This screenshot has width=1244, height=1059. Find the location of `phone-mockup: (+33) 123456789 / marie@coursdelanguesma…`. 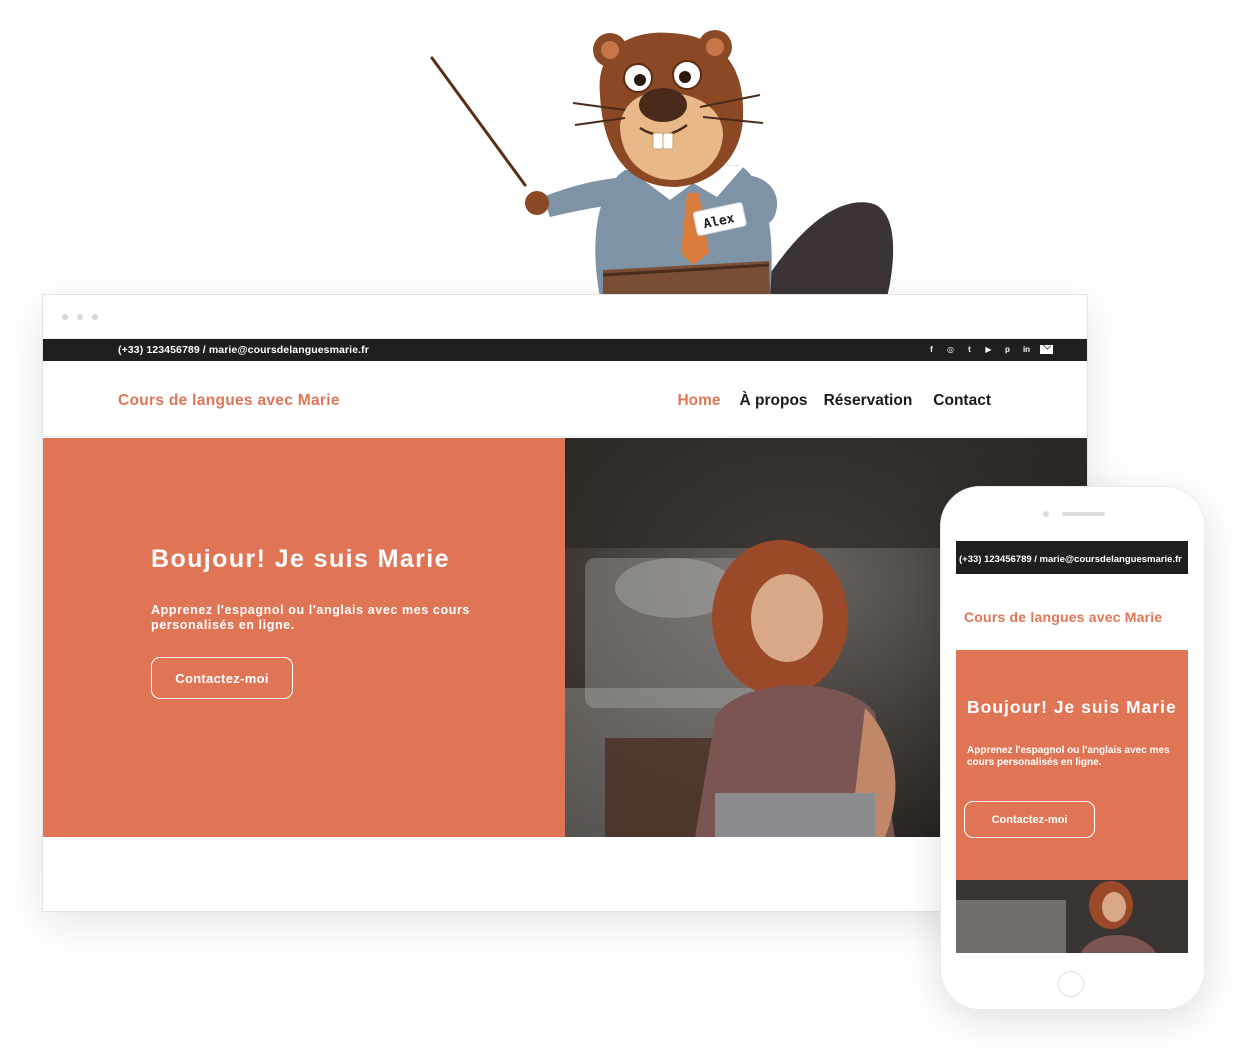

phone-mockup: (+33) 123456789 / marie@coursdelanguesma… is located at coordinates (1072, 748).